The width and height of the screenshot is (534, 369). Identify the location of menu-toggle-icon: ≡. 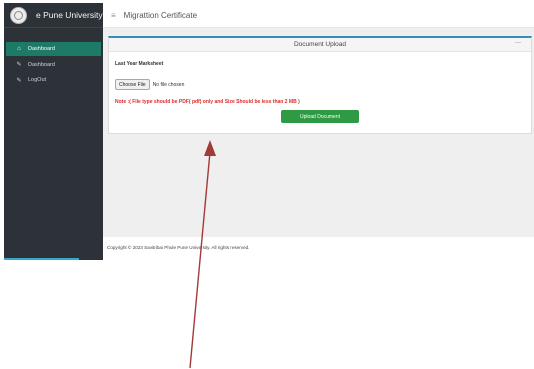
(113, 15).